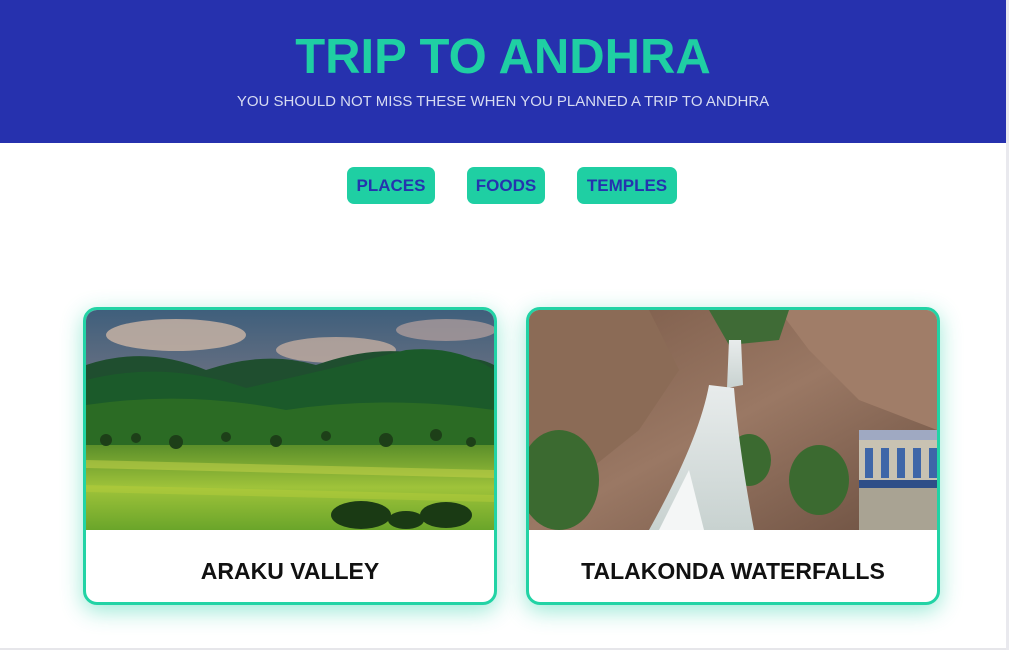 The image size is (1009, 650). What do you see at coordinates (503, 57) in the screenshot?
I see `page-title: TRIP TO ANDHRA` at bounding box center [503, 57].